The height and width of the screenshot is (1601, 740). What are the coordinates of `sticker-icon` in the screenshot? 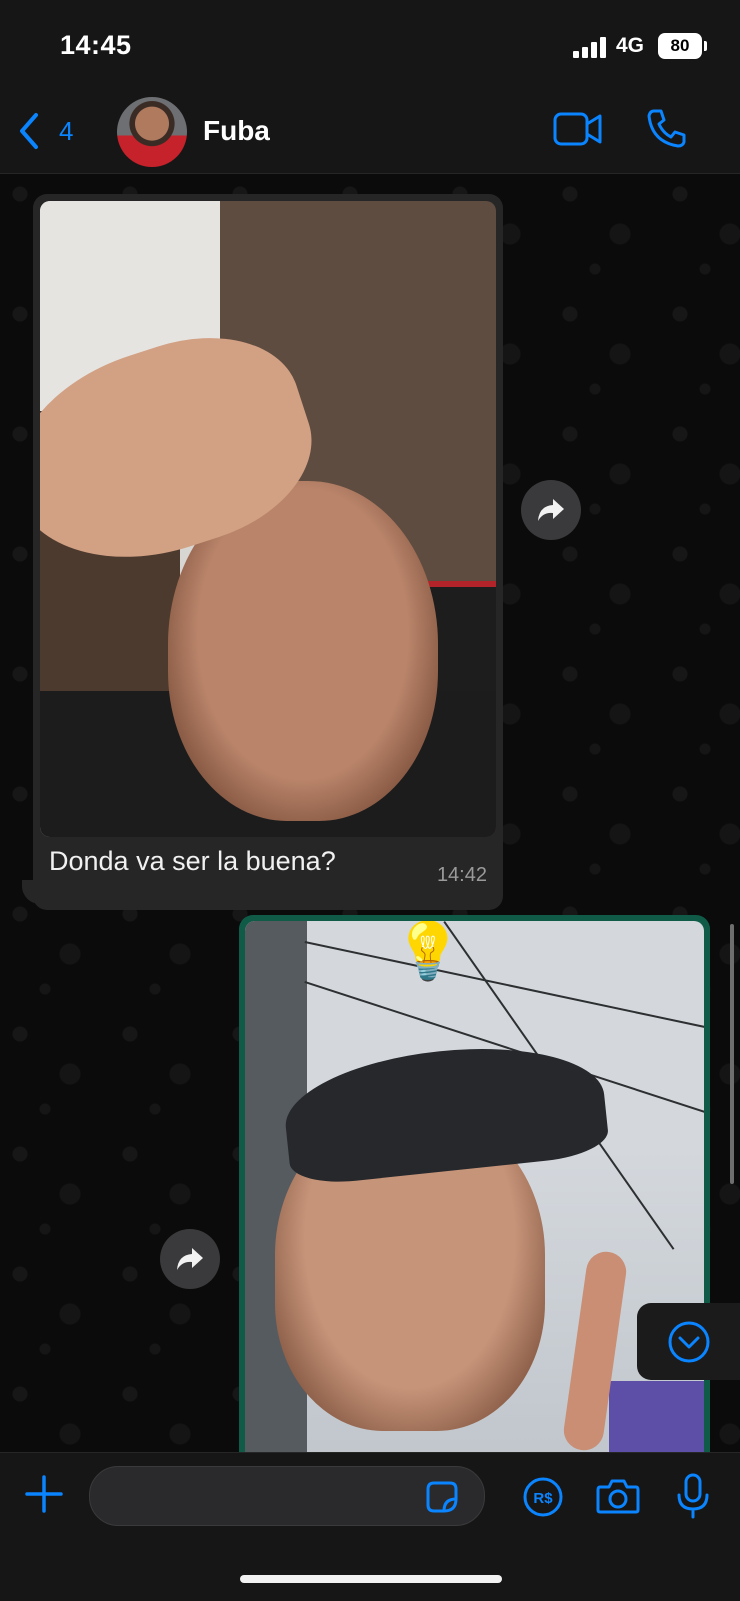 It's located at (442, 1497).